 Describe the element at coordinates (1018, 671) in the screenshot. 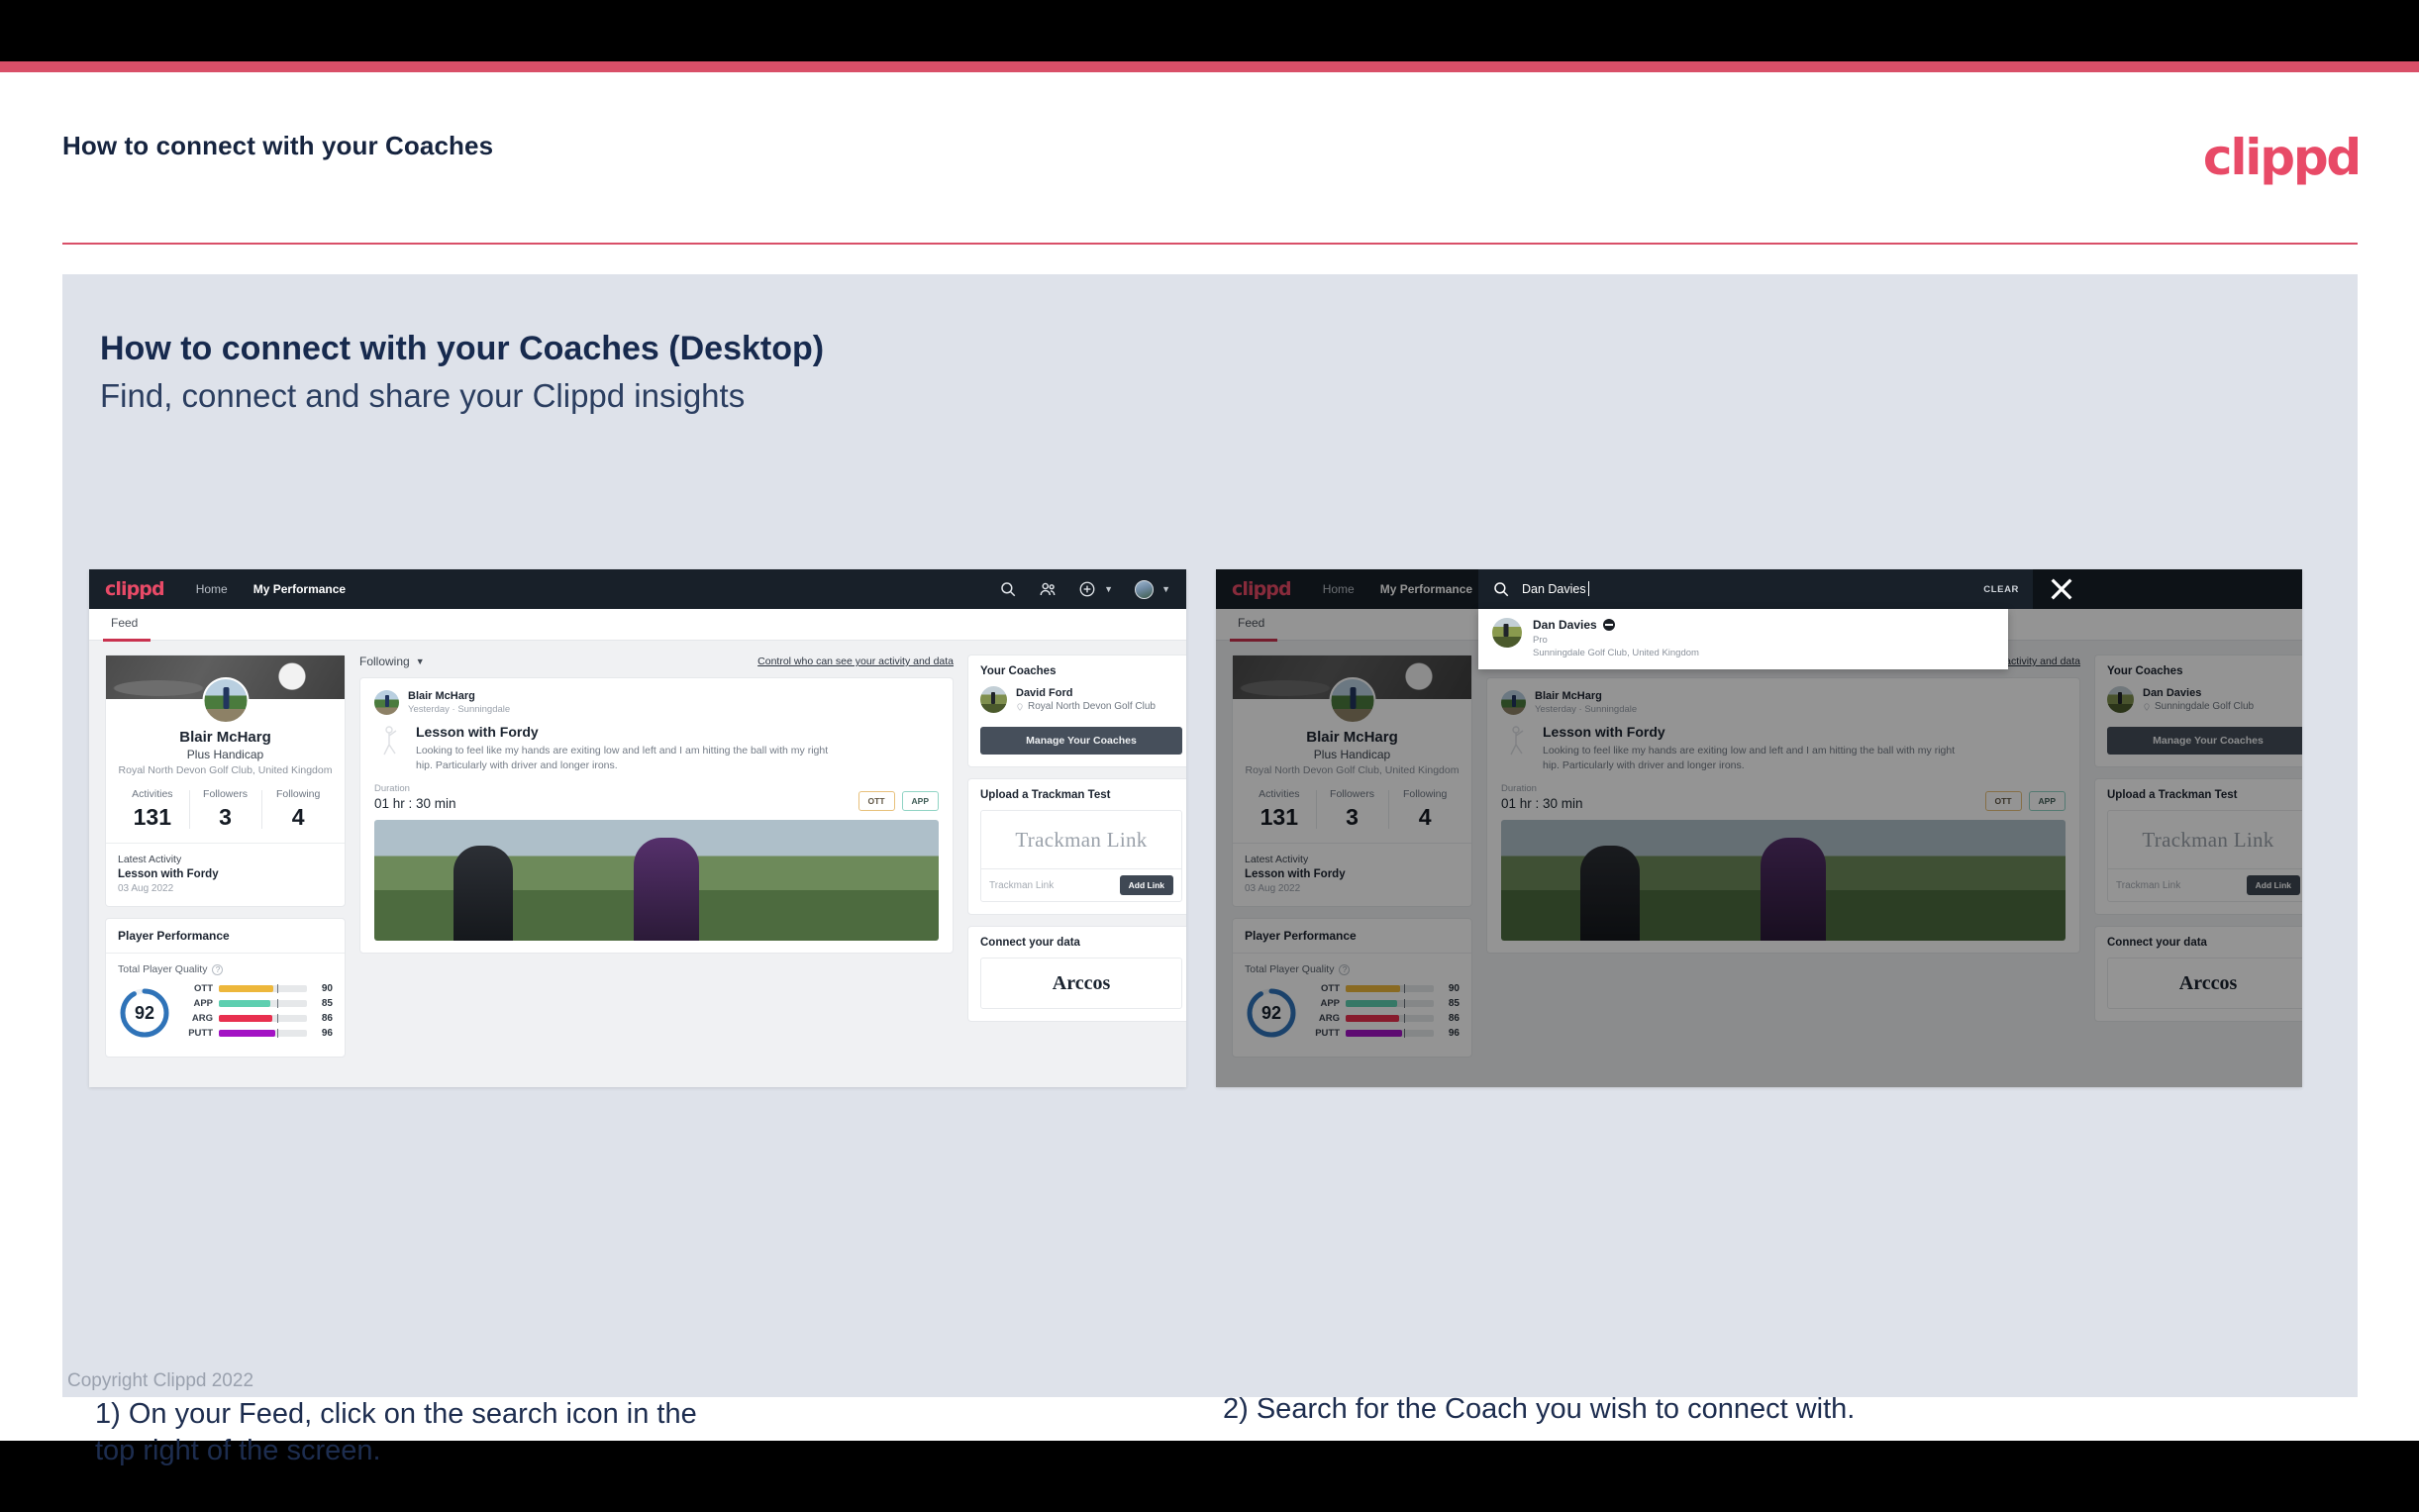

I see `your-coaches-title: Your Coaches` at that location.